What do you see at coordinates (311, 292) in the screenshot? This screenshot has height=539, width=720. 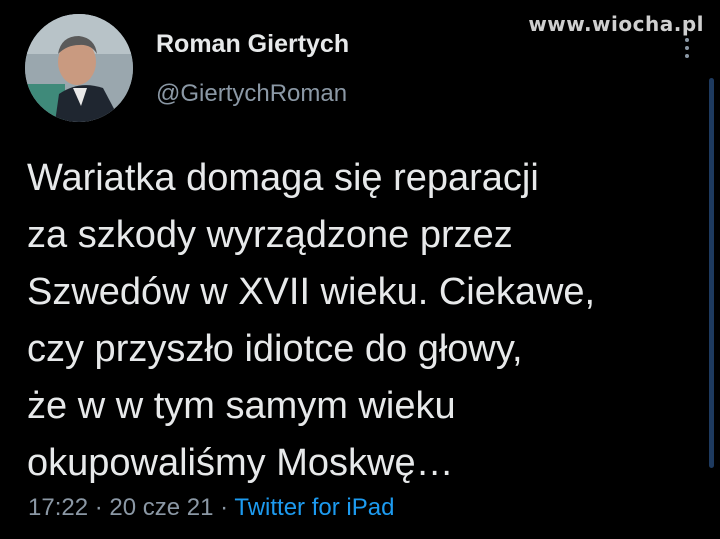 I see `tweet-line: Szwedów w XVII wieku. Ciekawe,` at bounding box center [311, 292].